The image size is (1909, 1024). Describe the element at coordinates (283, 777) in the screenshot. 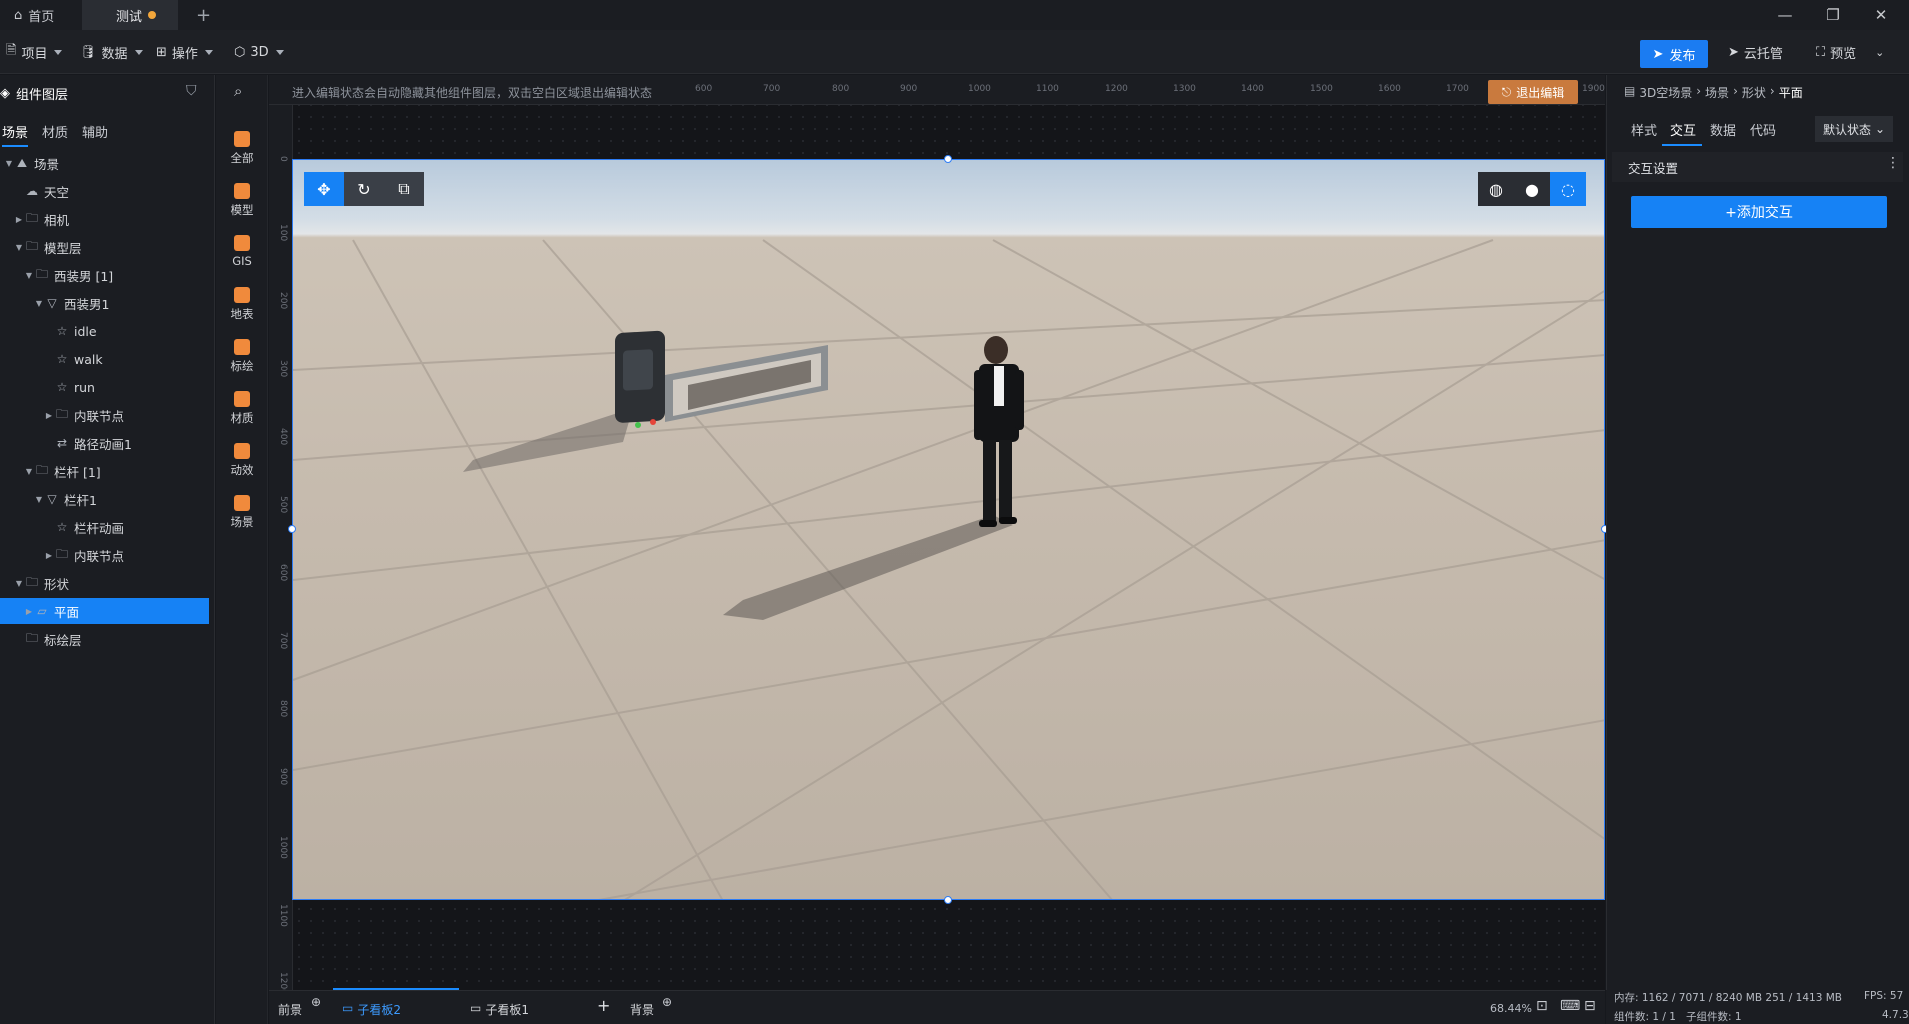

I see `ruler-tick-label: 900` at that location.